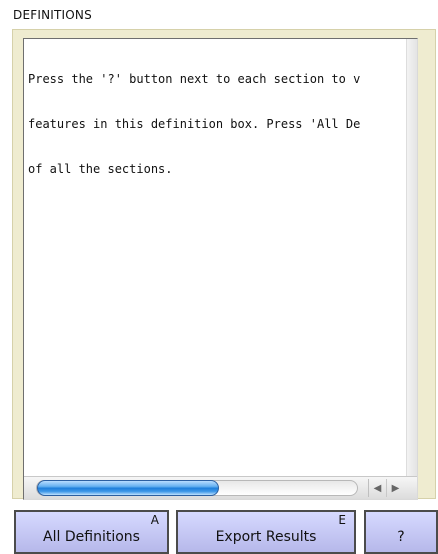 This screenshot has height=554, width=438. What do you see at coordinates (411, 269) in the screenshot?
I see `vertical-scrollbar` at bounding box center [411, 269].